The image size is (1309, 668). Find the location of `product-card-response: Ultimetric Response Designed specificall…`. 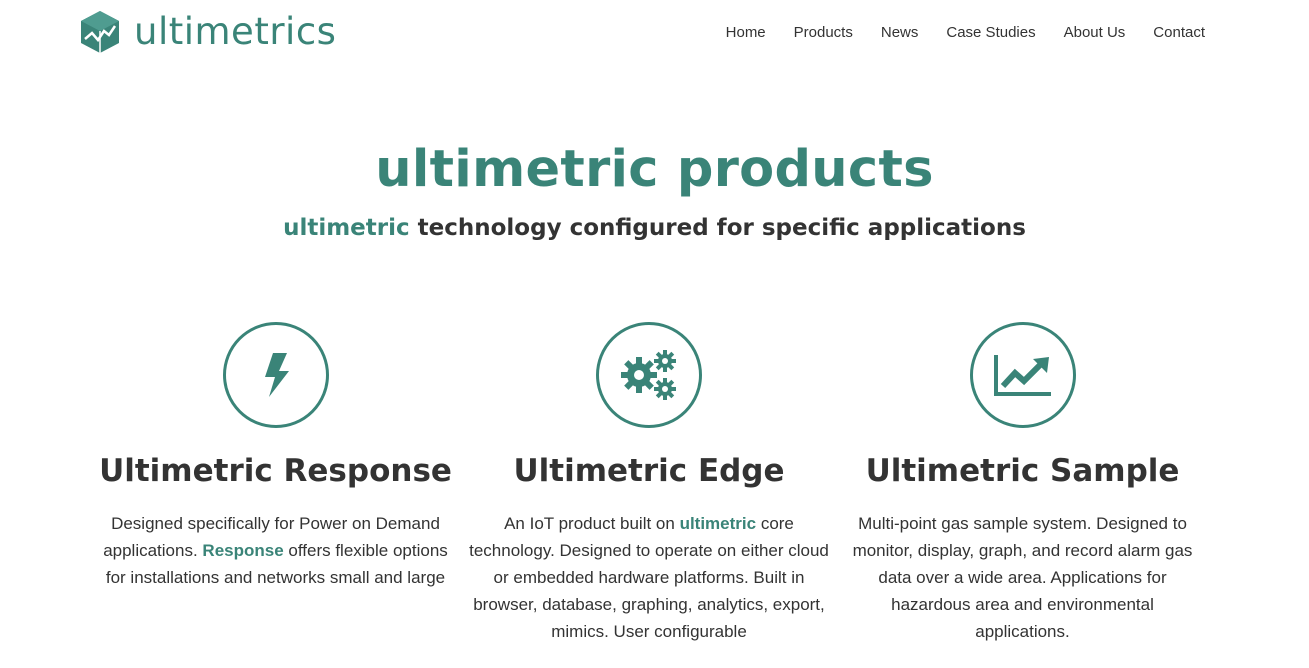

product-card-response: Ultimetric Response Designed specificall… is located at coordinates (275, 483).